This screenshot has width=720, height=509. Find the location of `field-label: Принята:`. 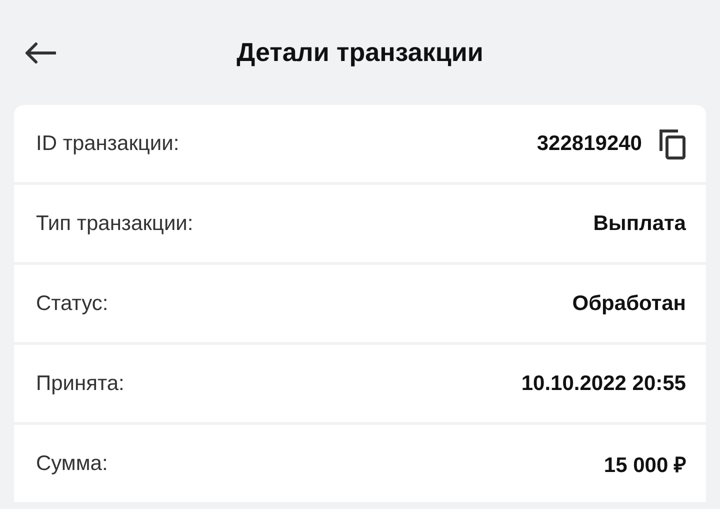

field-label: Принята: is located at coordinates (81, 384).